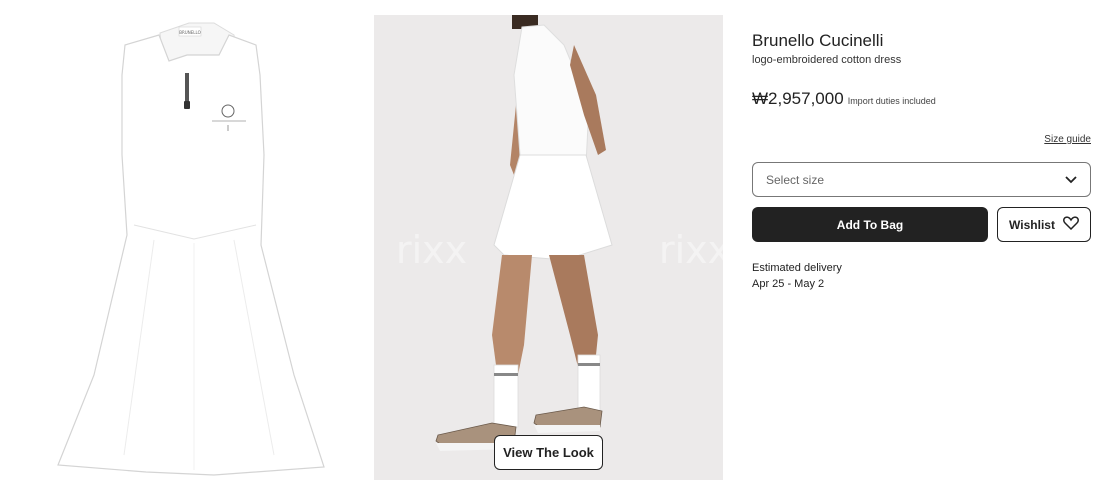 The height and width of the screenshot is (485, 1106). I want to click on size-guide-link: Size guide, so click(1067, 139).